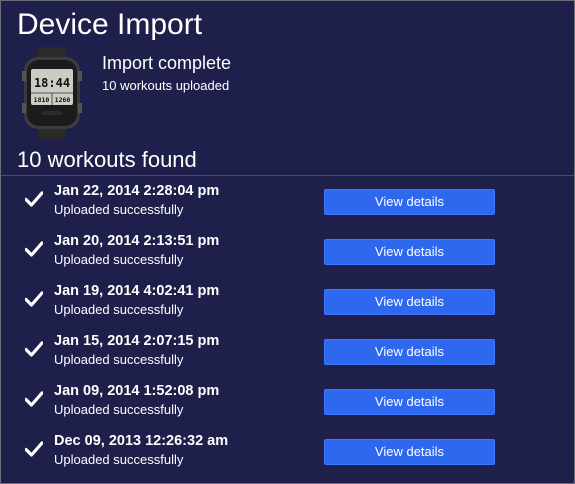 This screenshot has height=484, width=575. Describe the element at coordinates (167, 63) in the screenshot. I see `status-headline: Import complete` at that location.